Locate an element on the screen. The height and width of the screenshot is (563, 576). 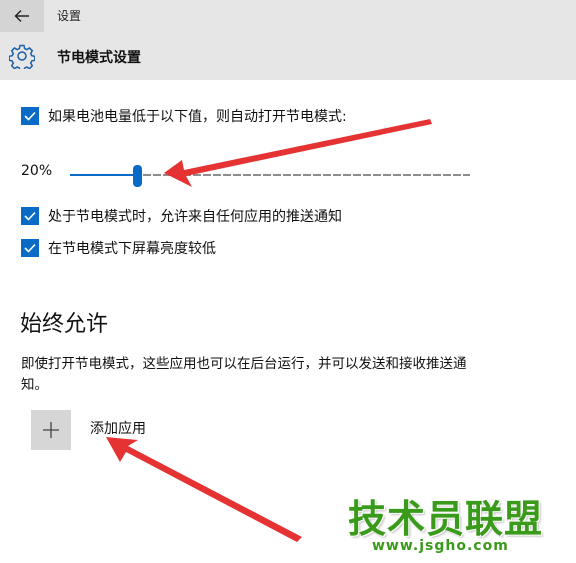
annotation-arrow-add-app is located at coordinates (204, 489).